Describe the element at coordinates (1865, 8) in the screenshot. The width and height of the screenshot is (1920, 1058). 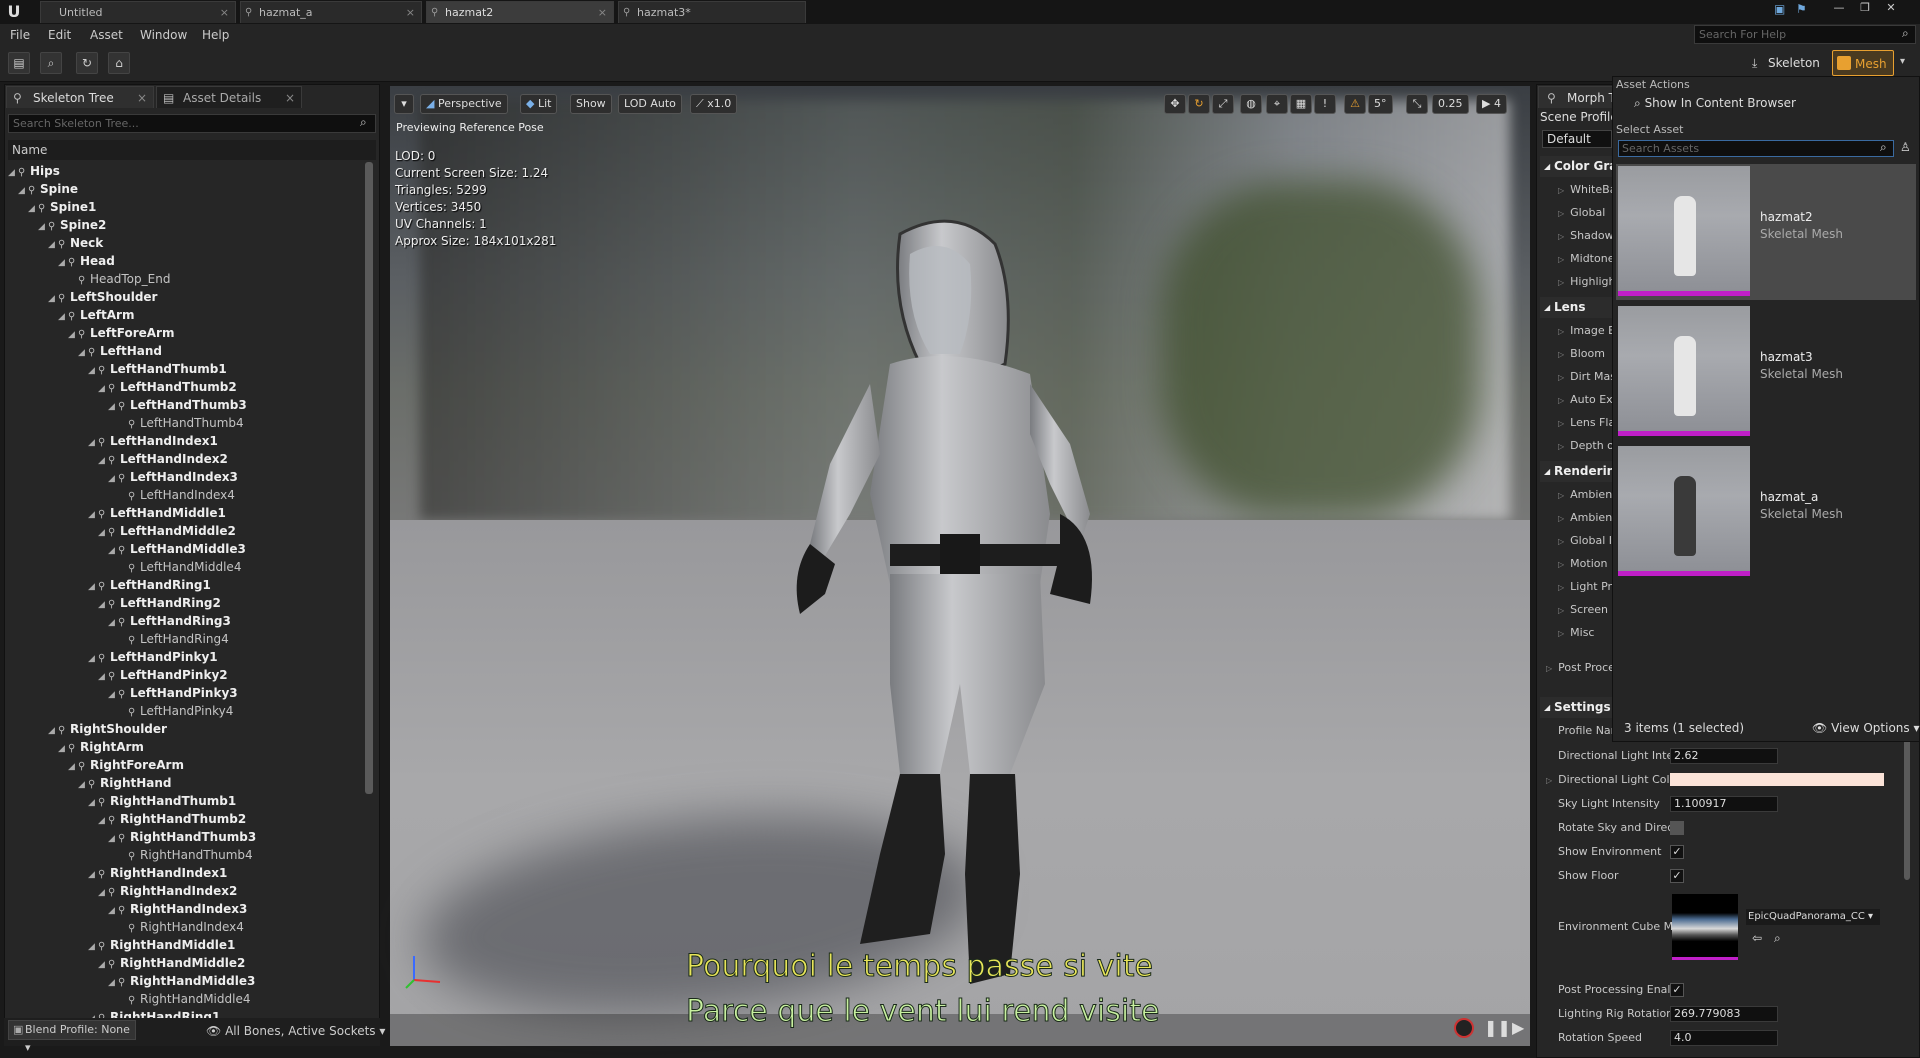
I see `maximize-button: ❐` at that location.